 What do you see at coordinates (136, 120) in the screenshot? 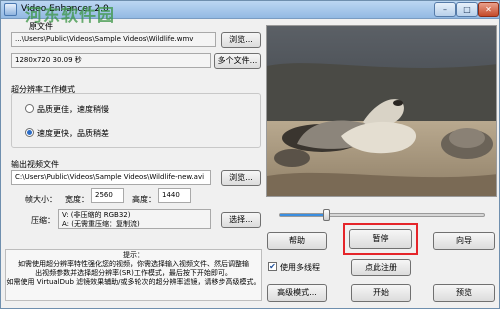
I see `sr-mode-group` at bounding box center [136, 120].